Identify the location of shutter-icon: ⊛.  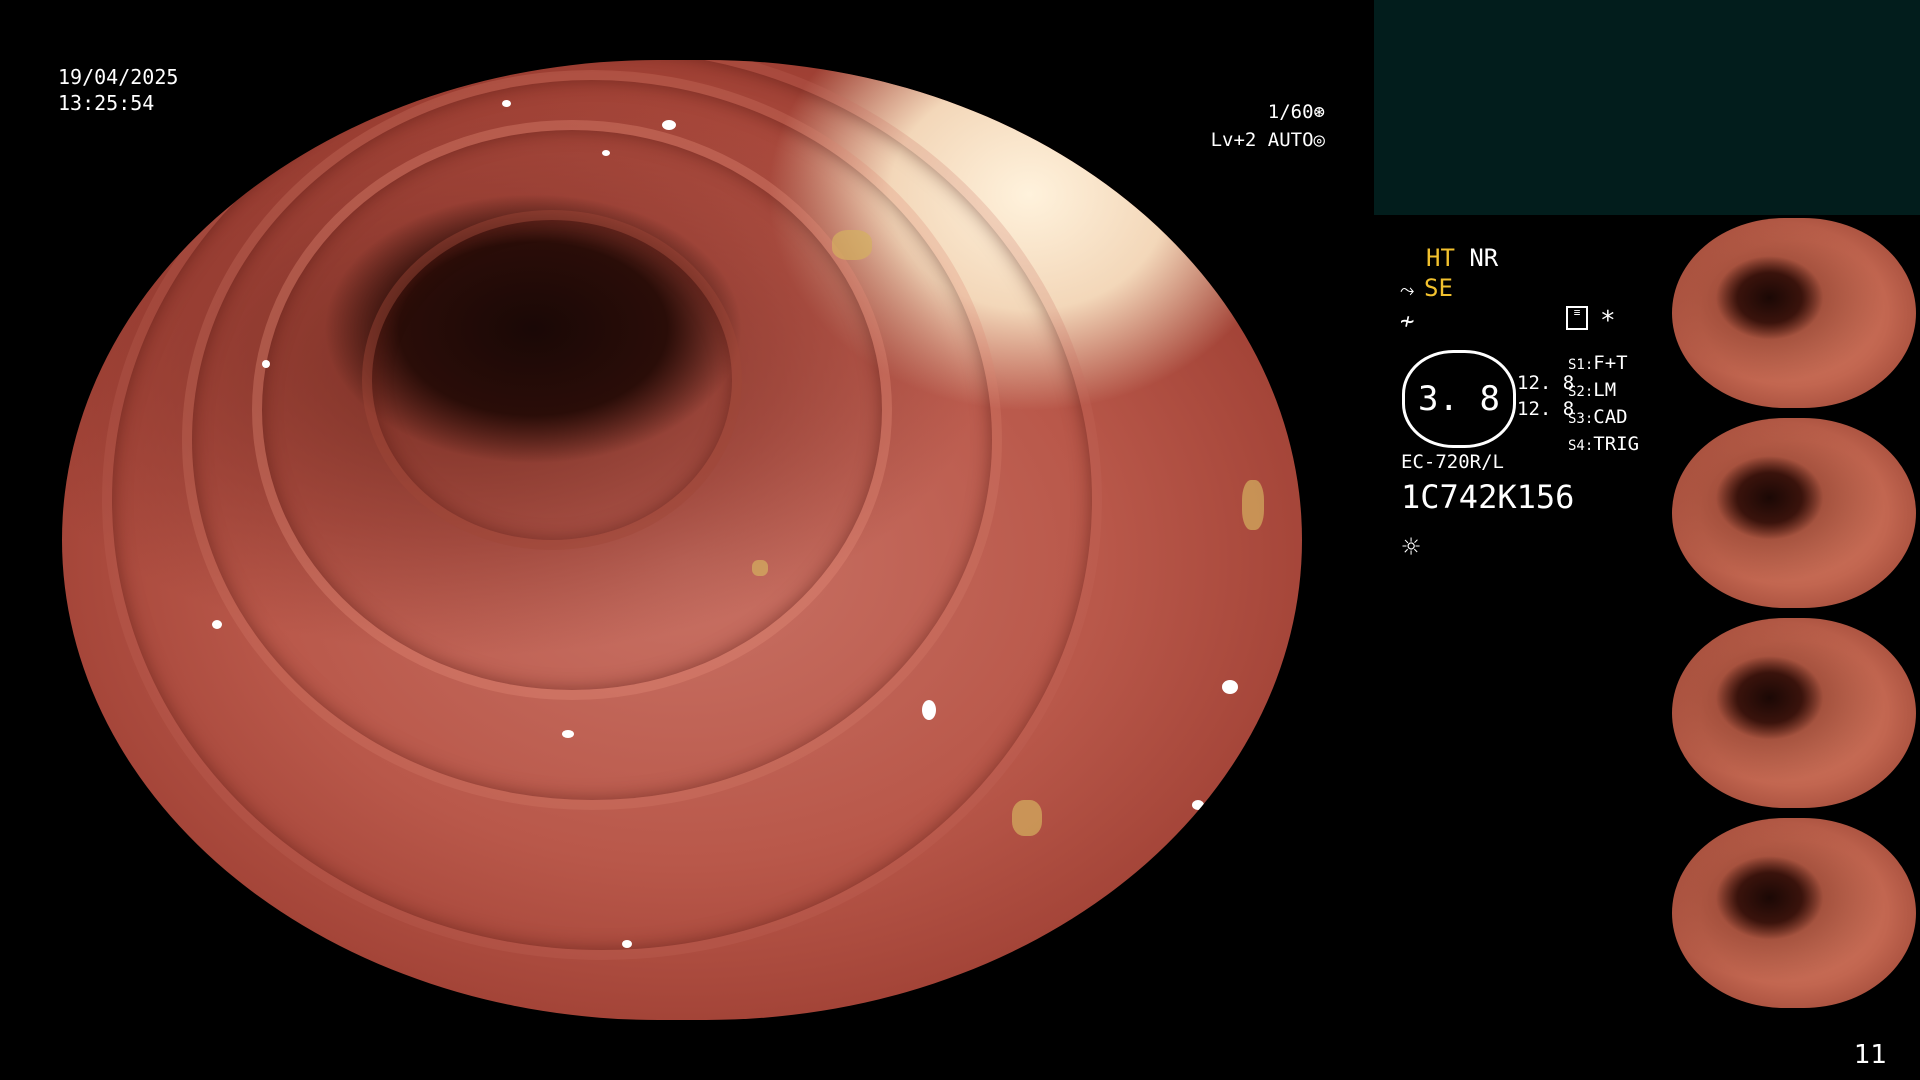
(1319, 112).